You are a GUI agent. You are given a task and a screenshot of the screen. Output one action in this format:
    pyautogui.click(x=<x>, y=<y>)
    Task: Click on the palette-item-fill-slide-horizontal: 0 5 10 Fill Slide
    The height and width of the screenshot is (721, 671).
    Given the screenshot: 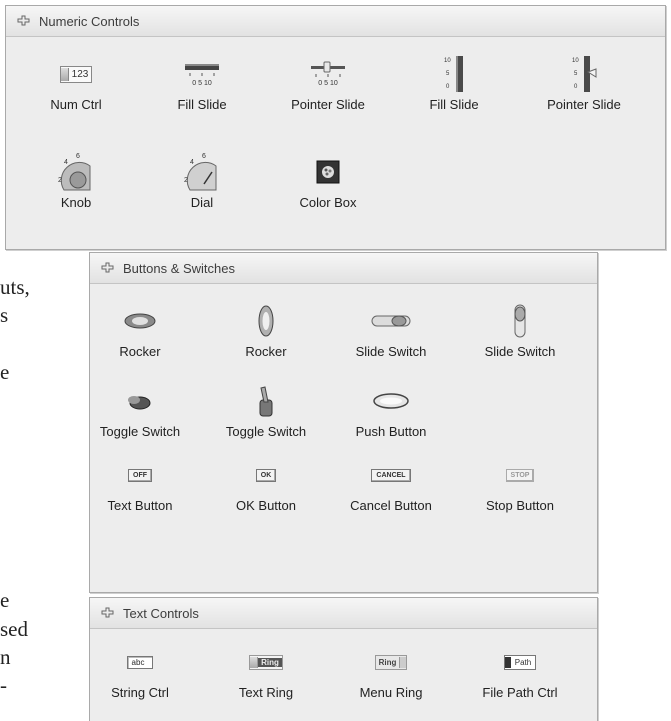 What is the action you would take?
    pyautogui.click(x=202, y=83)
    